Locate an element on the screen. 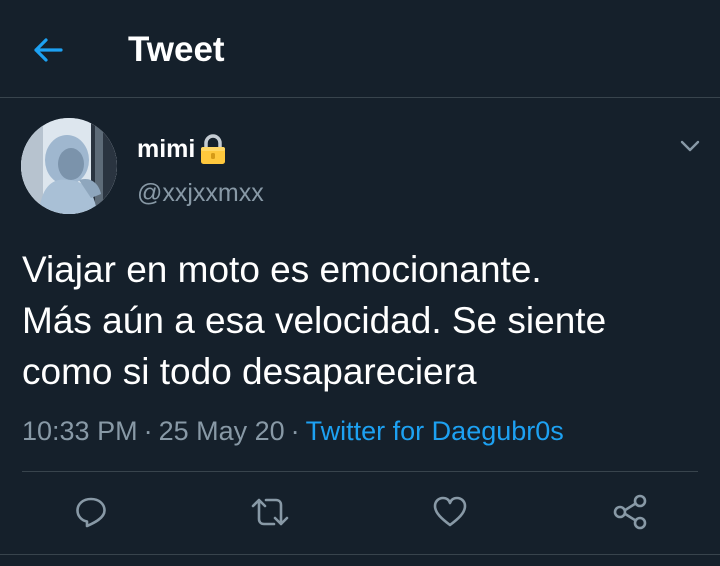 The image size is (720, 566). tweet-time: 10:33 PM is located at coordinates (80, 430).